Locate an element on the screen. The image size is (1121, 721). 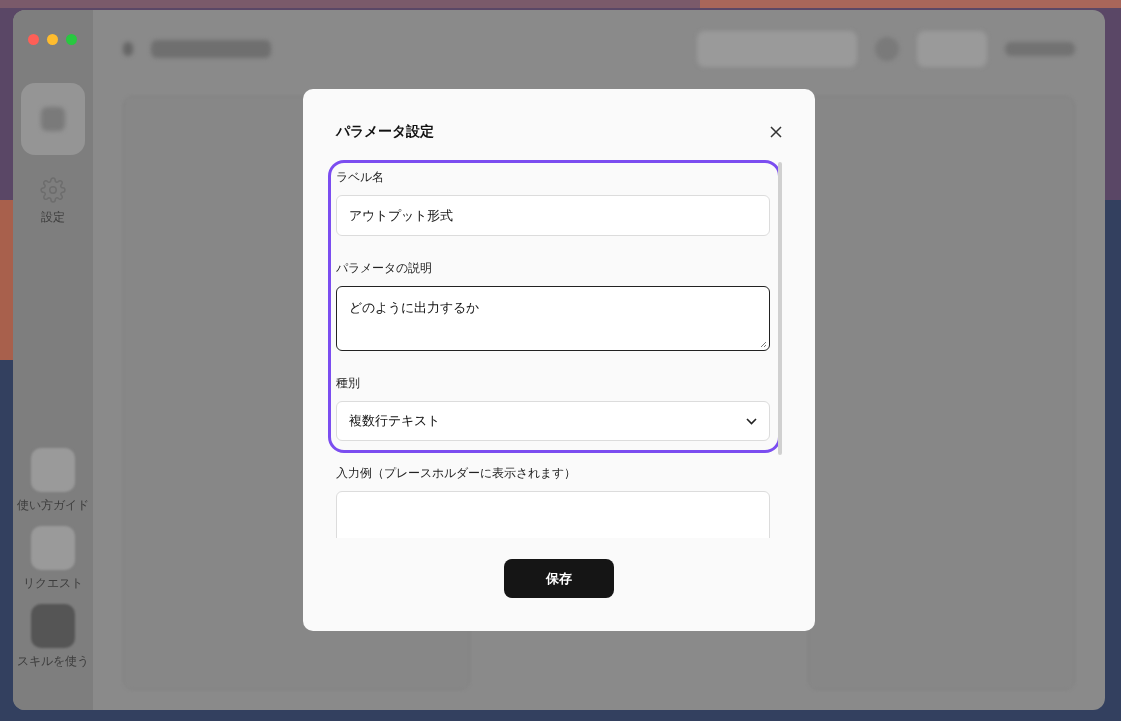
resize-handle-icon is located at coordinates (763, 344).